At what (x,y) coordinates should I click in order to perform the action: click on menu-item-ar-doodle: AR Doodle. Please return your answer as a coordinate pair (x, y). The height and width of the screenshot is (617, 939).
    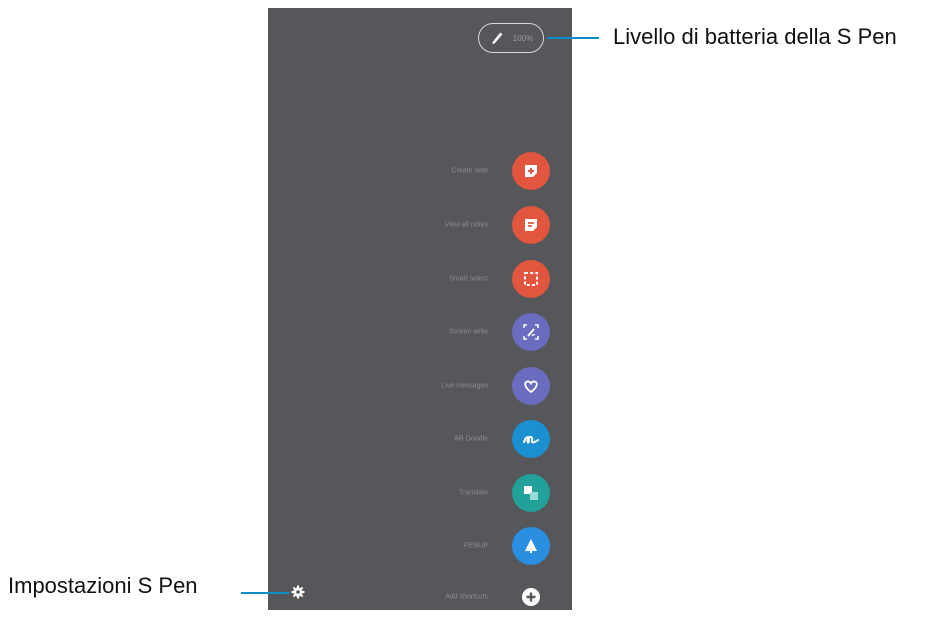
    Looking at the image, I should click on (420, 439).